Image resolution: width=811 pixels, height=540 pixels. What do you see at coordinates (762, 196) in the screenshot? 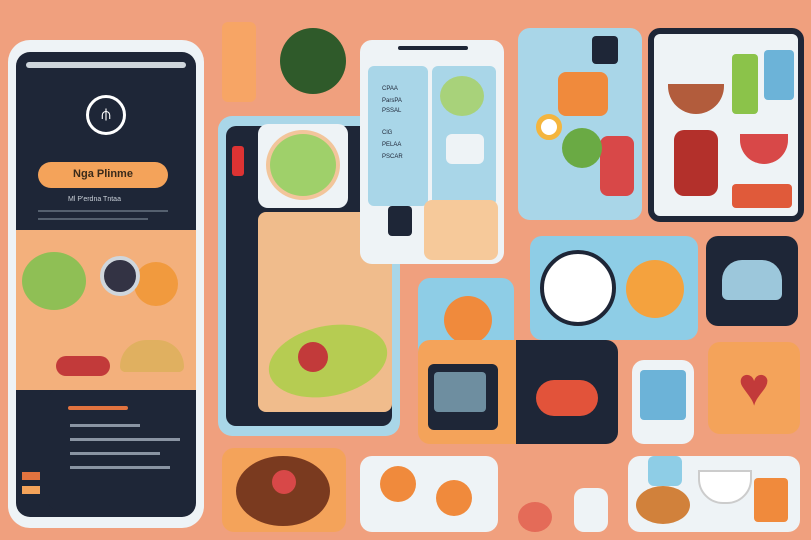
I see `red-box` at bounding box center [762, 196].